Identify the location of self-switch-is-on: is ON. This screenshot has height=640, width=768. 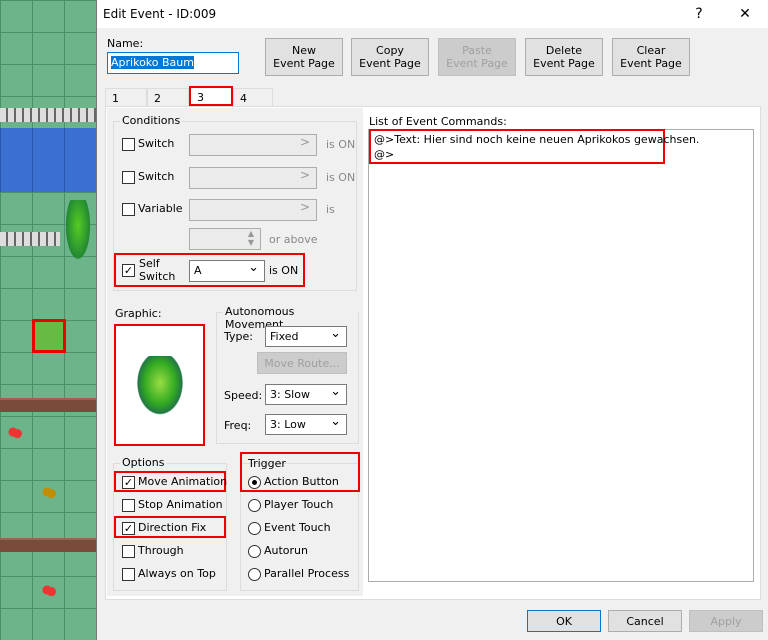
(284, 270).